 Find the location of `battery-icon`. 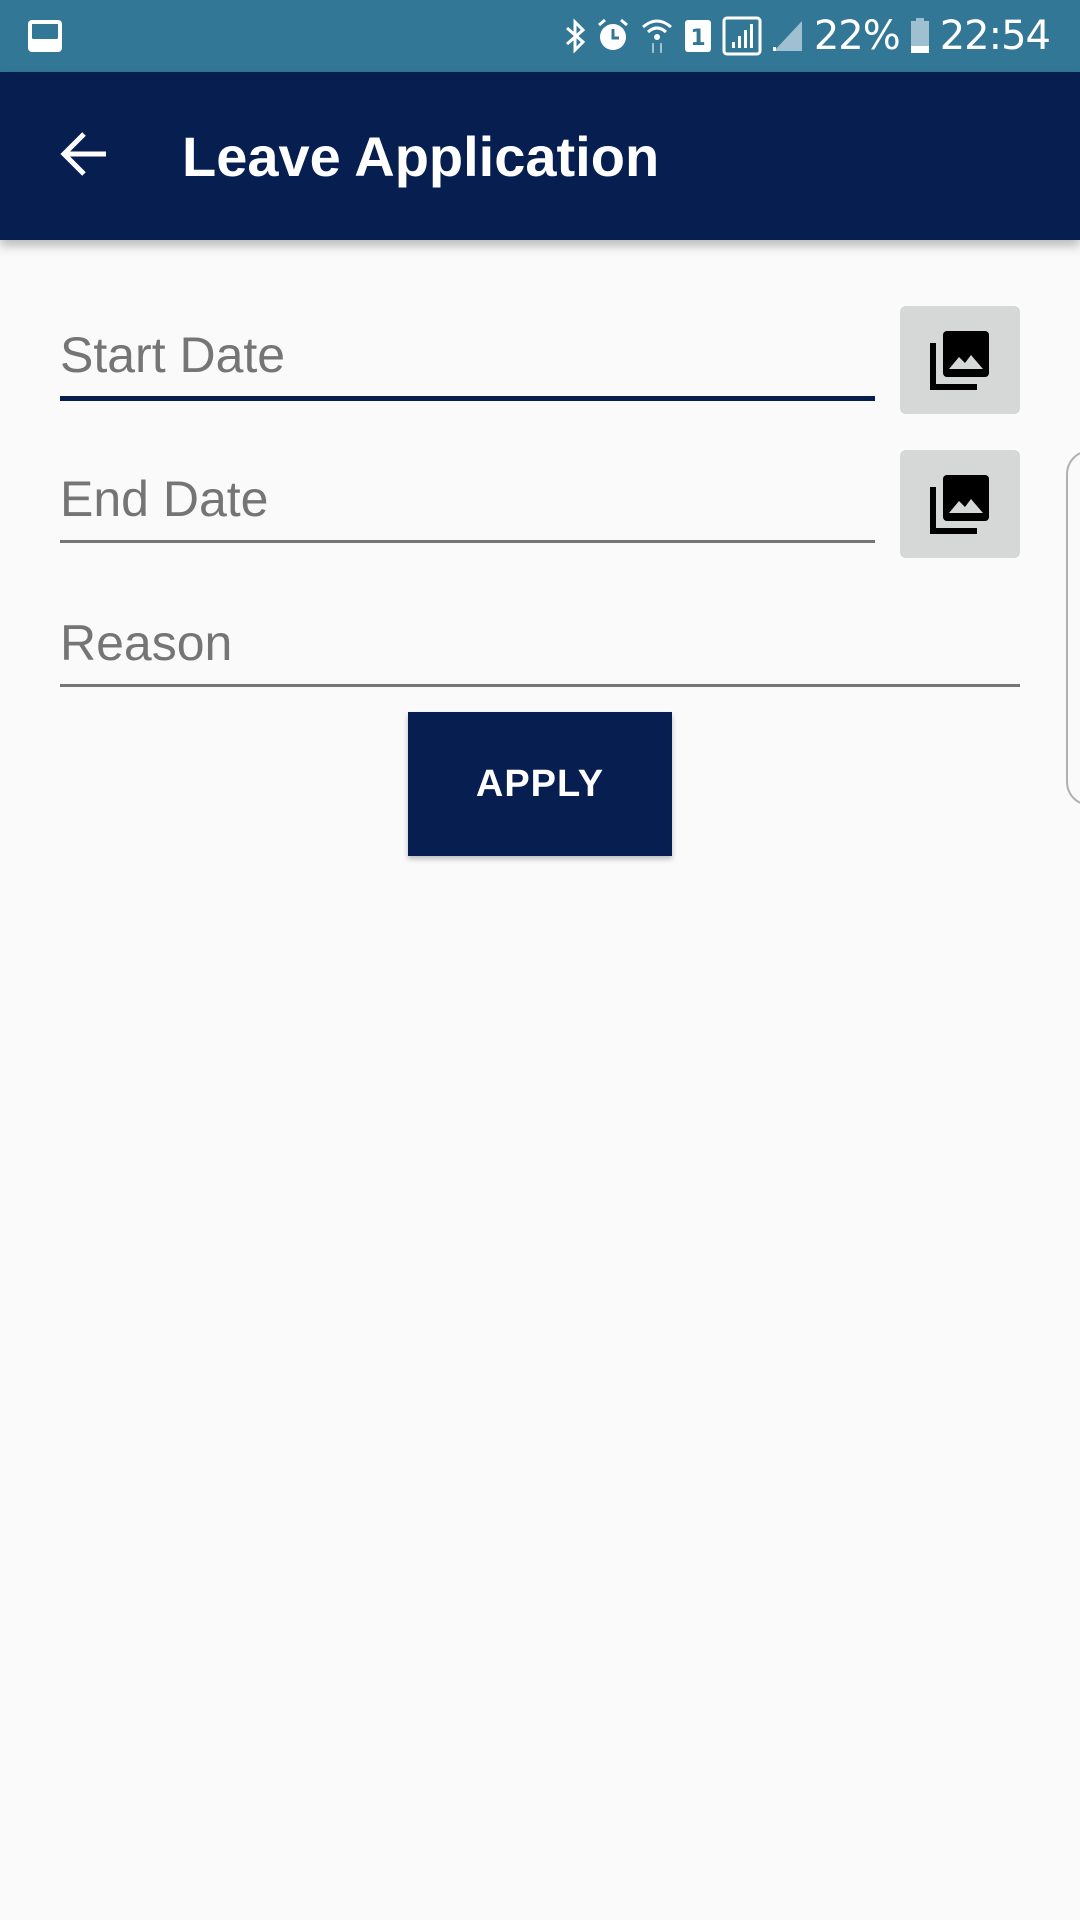

battery-icon is located at coordinates (919, 35).